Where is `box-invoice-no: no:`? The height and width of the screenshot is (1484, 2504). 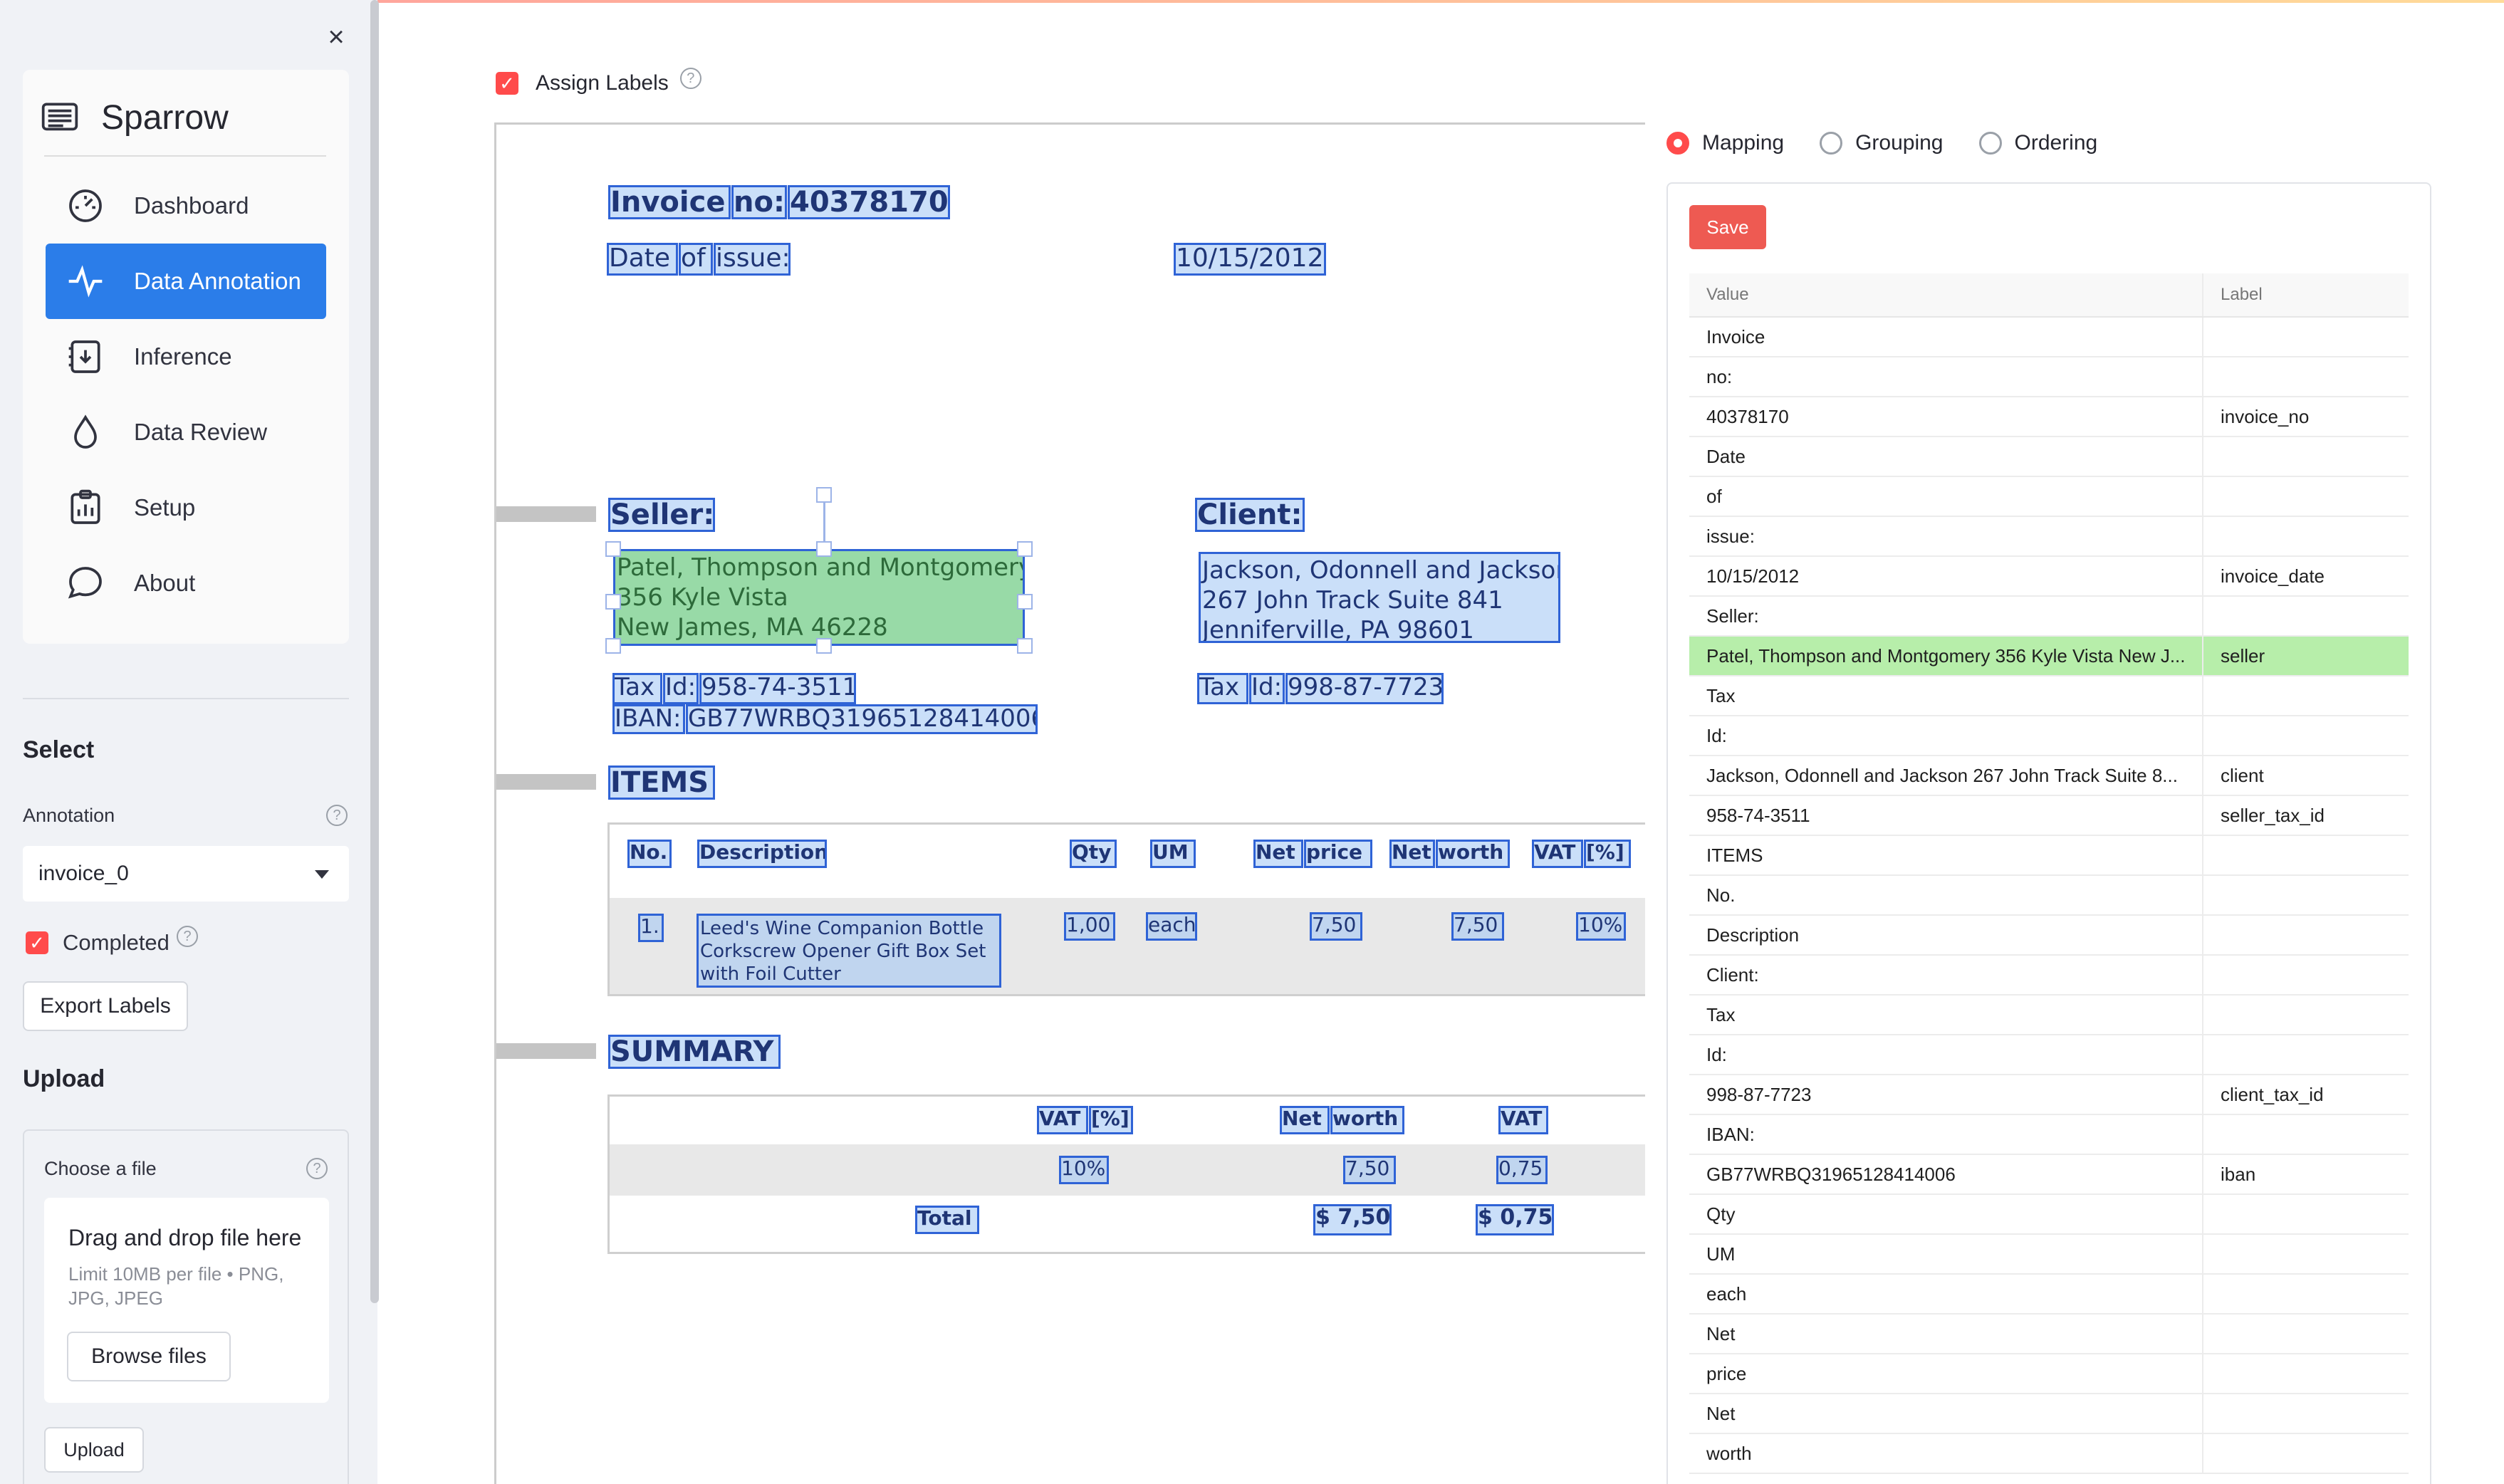
box-invoice-no: no: is located at coordinates (759, 202).